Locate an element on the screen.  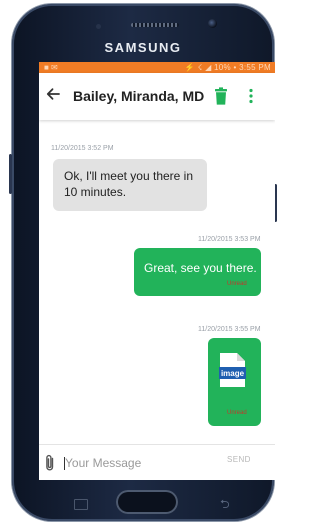
send-button: SEND is located at coordinates (239, 459).